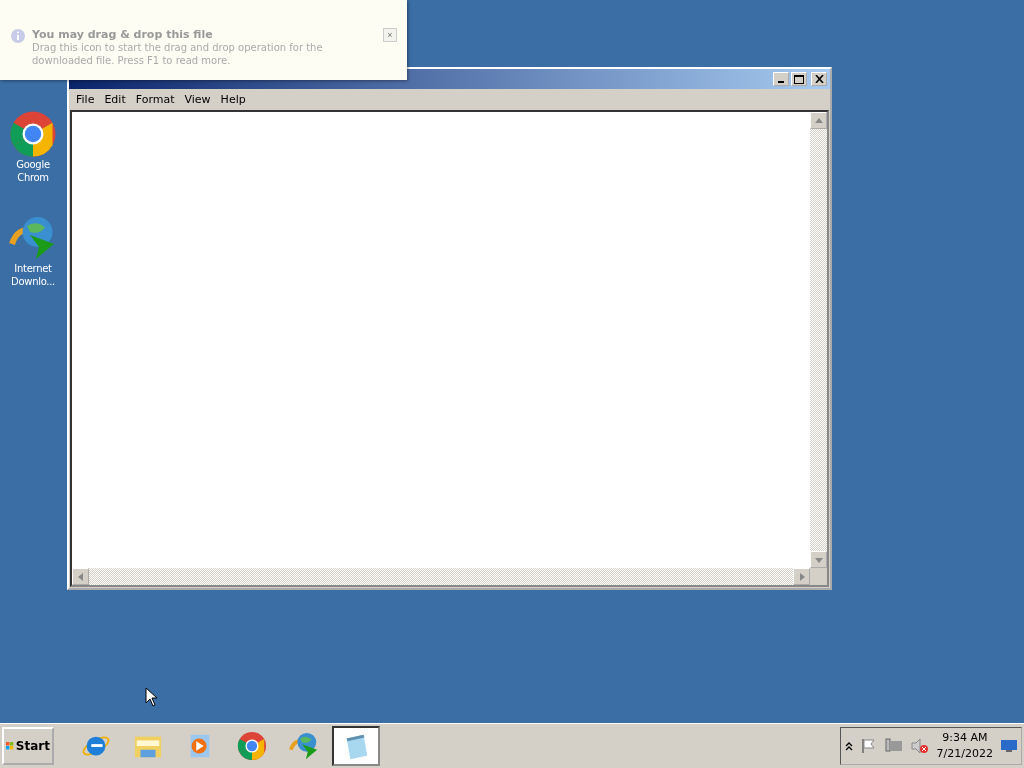 Image resolution: width=1024 pixels, height=768 pixels. I want to click on resize-grip, so click(818, 576).